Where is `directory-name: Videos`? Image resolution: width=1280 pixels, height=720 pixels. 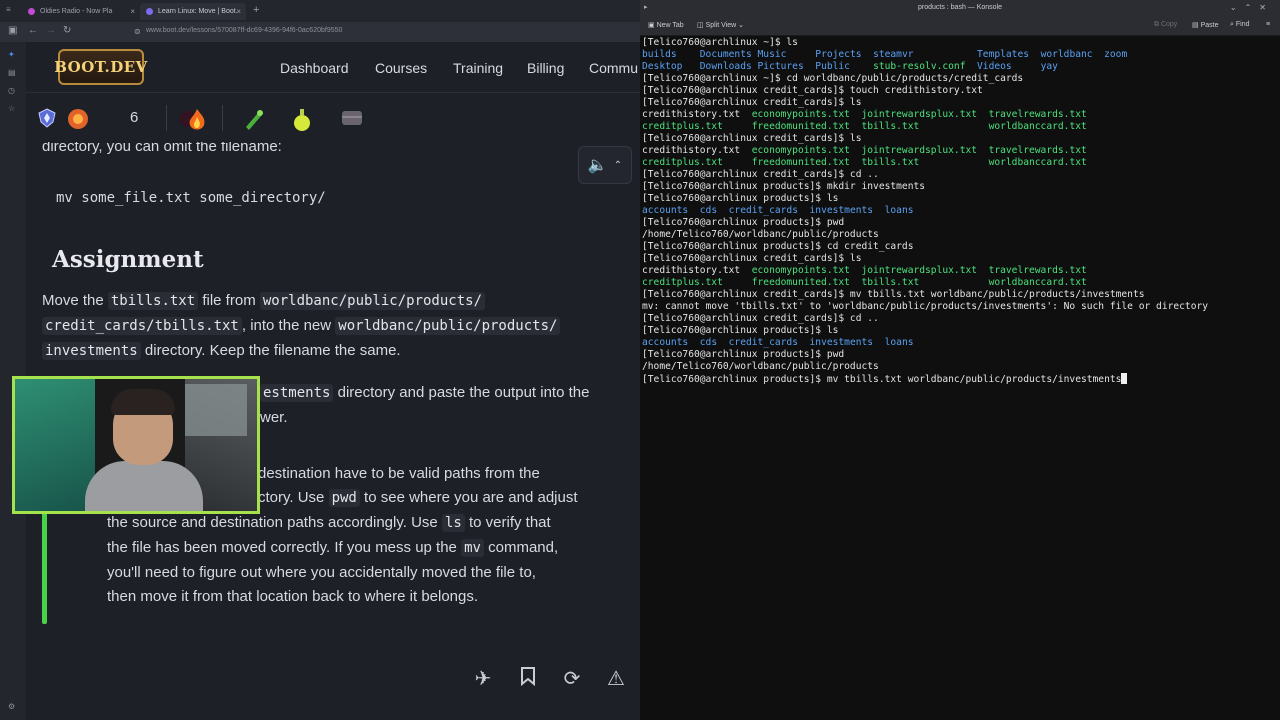
directory-name: Videos is located at coordinates (1009, 66).